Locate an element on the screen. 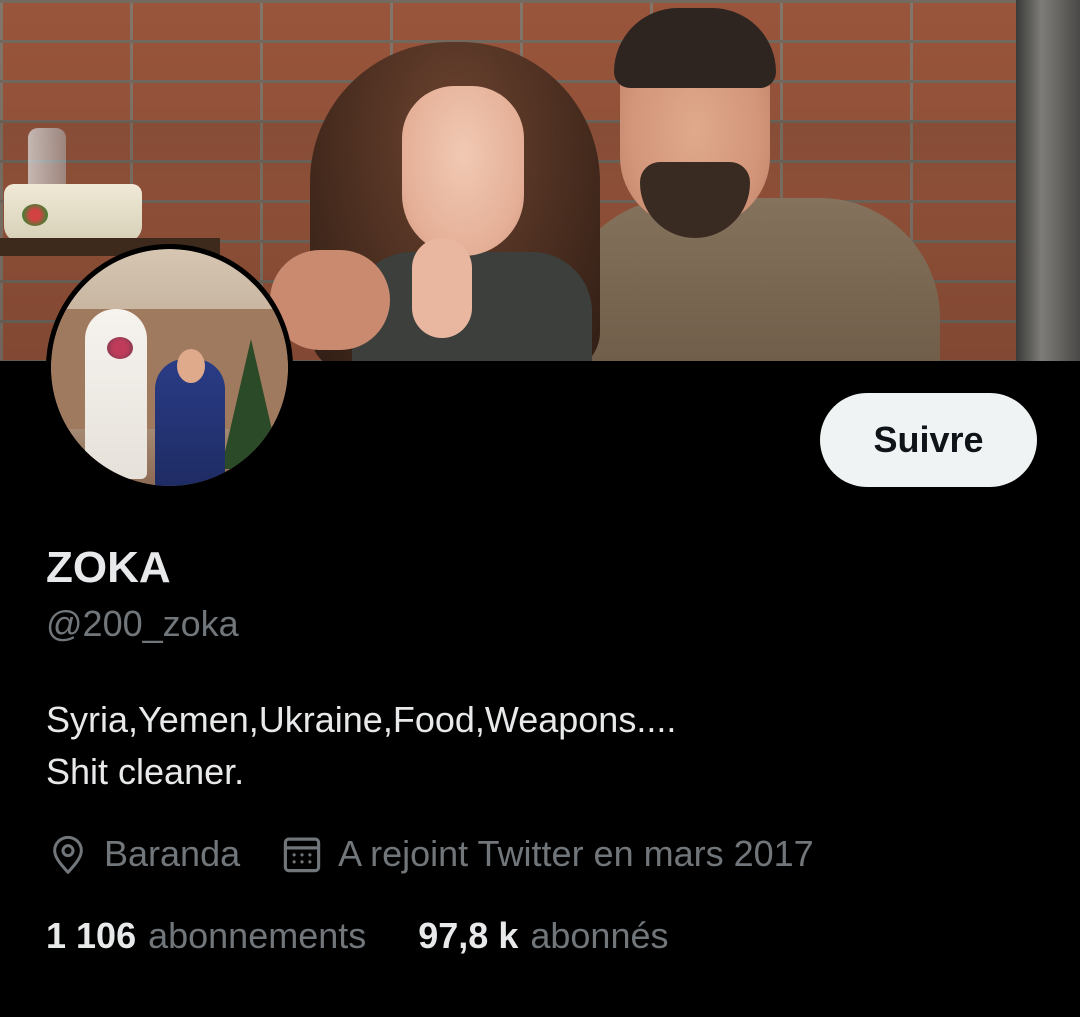  joined-text: A rejoint Twitter en mars 2017 is located at coordinates (576, 853).